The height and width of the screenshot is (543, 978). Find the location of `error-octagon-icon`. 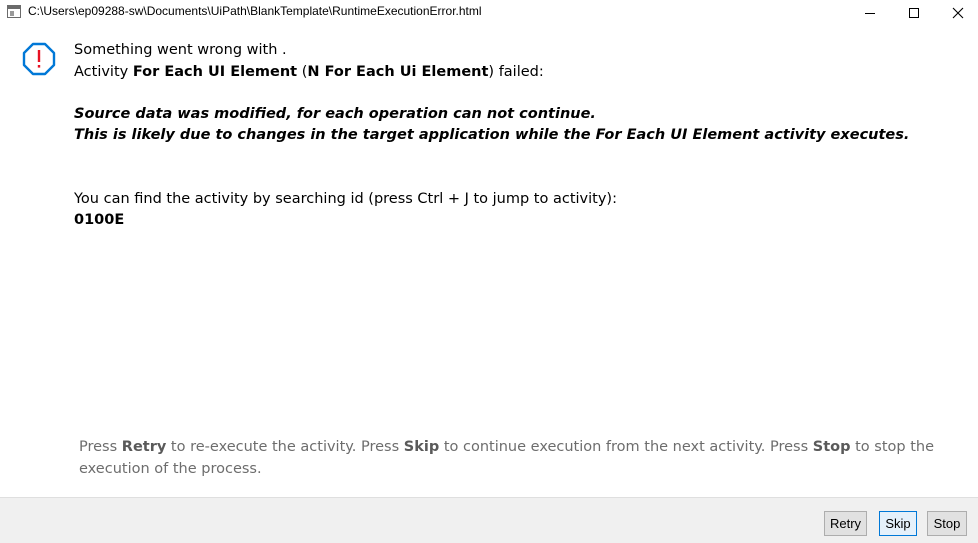

error-octagon-icon is located at coordinates (39, 59).